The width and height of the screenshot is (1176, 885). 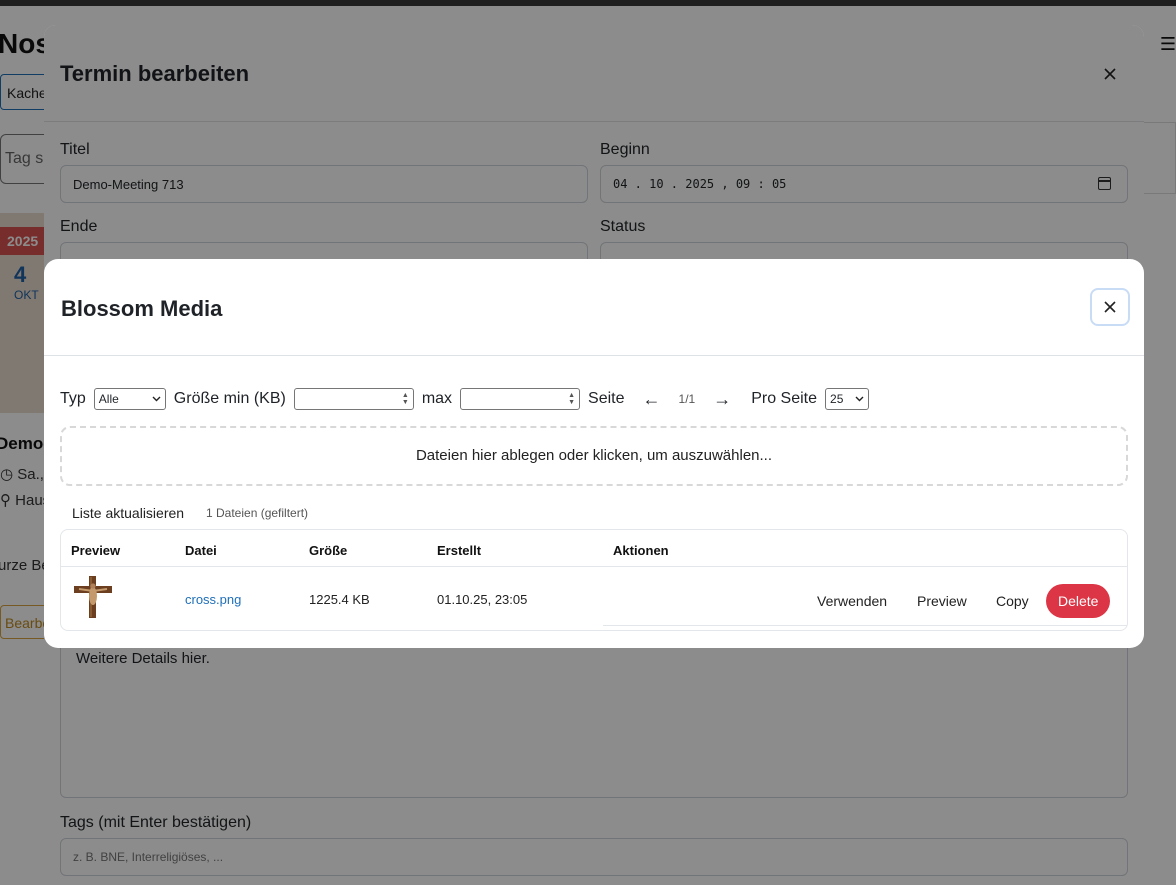 What do you see at coordinates (652, 399) in the screenshot?
I see `prev-page-button: ←` at bounding box center [652, 399].